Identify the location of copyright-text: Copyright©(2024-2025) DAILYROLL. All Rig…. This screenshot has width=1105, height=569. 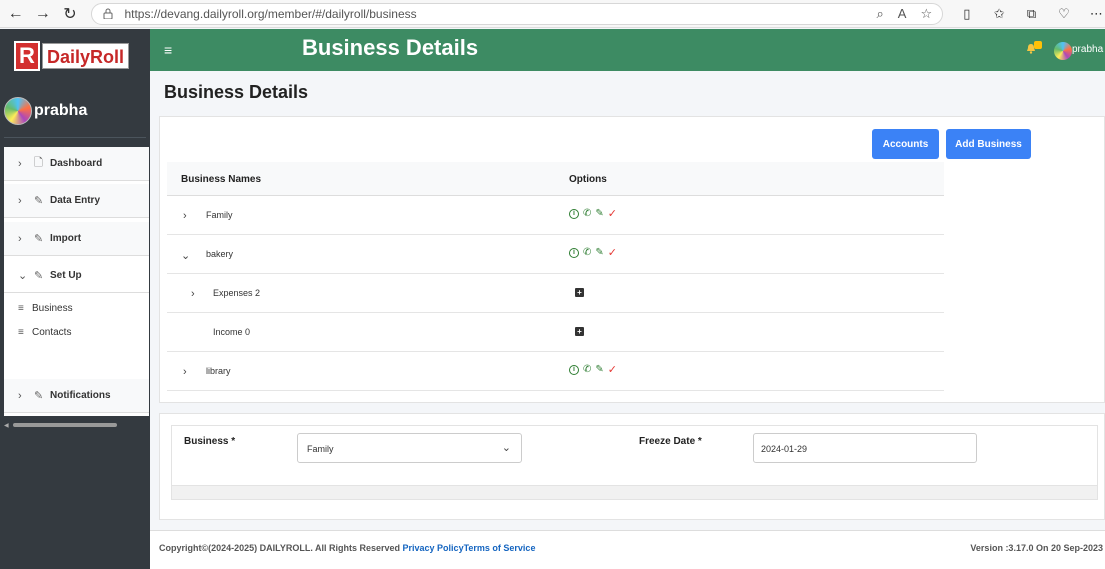
(281, 548).